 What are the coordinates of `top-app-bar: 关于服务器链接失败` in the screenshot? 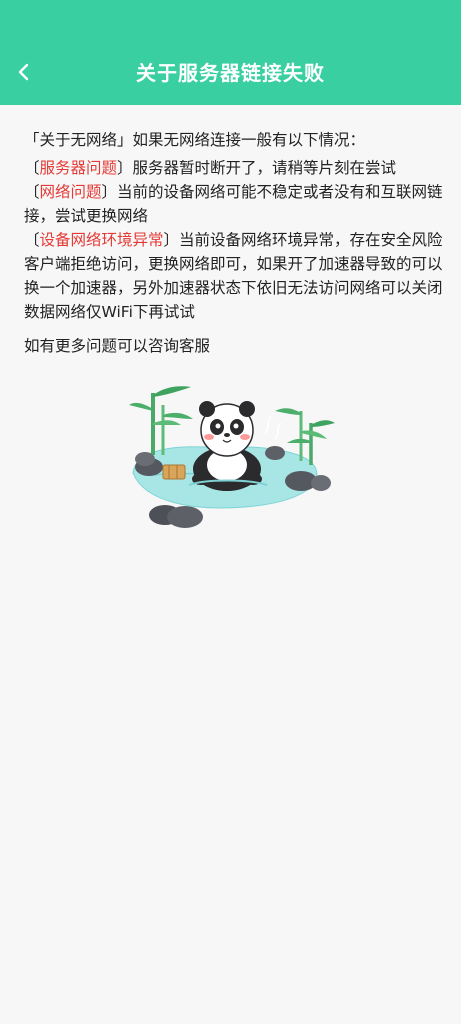 It's located at (230, 52).